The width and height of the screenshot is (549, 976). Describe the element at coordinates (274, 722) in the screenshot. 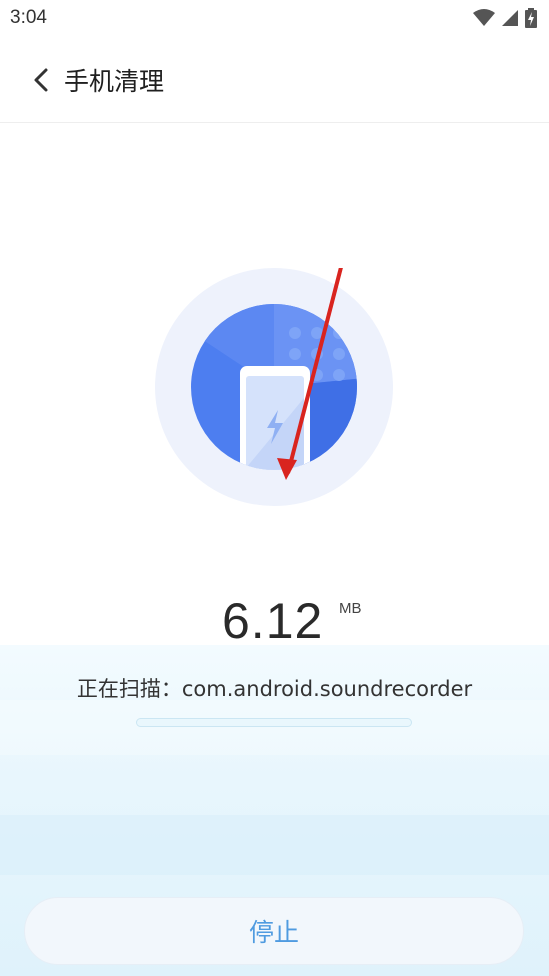

I see `scan-progress-bar` at that location.